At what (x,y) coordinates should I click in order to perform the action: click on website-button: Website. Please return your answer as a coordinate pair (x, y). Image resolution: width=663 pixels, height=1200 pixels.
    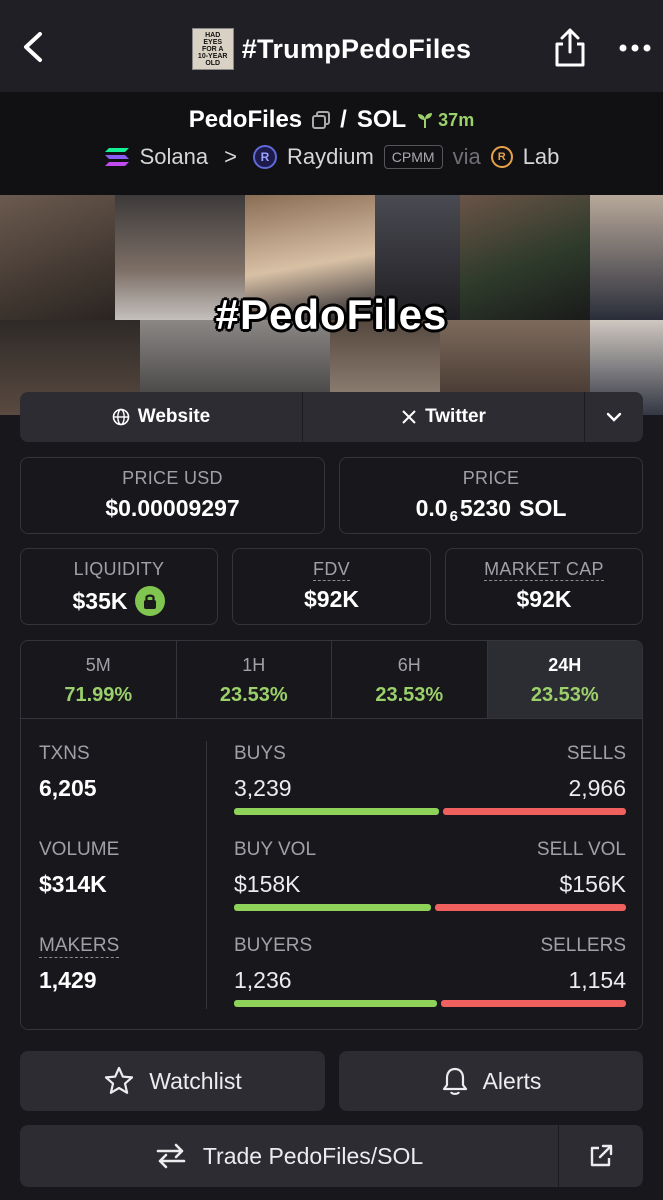
    Looking at the image, I should click on (161, 417).